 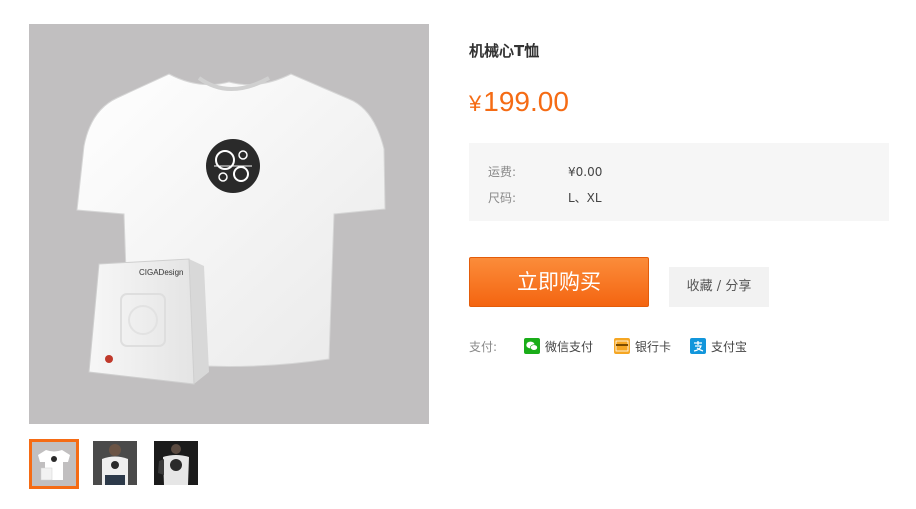 What do you see at coordinates (475, 103) in the screenshot?
I see `price-currency-symbol: ¥` at bounding box center [475, 103].